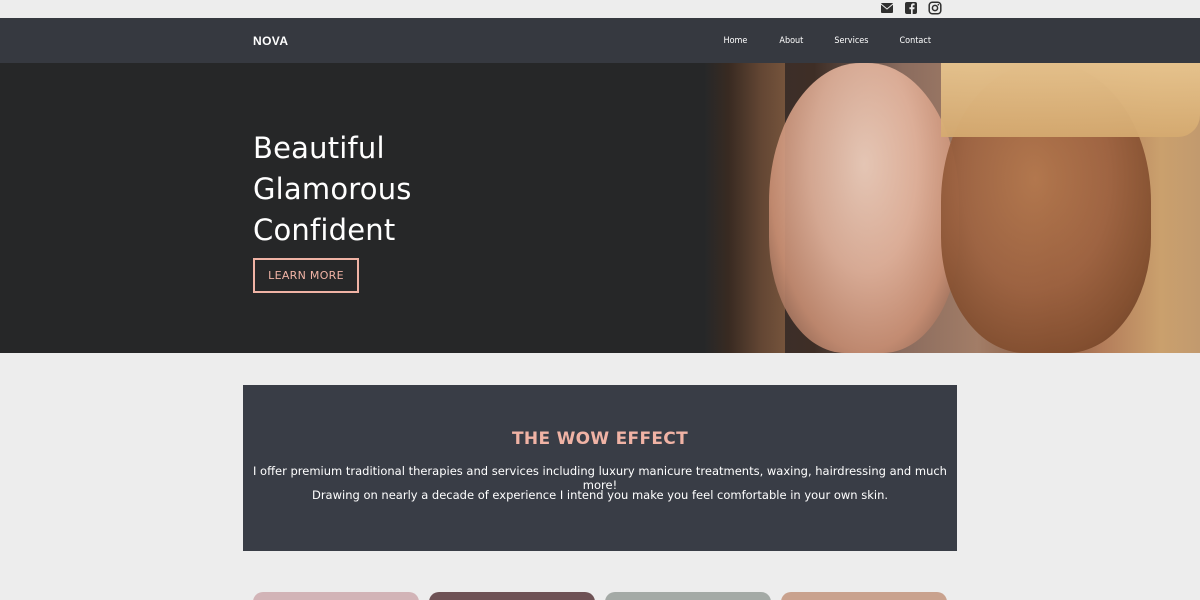 The image size is (1200, 600). What do you see at coordinates (887, 8) in the screenshot?
I see `envelope-icon` at bounding box center [887, 8].